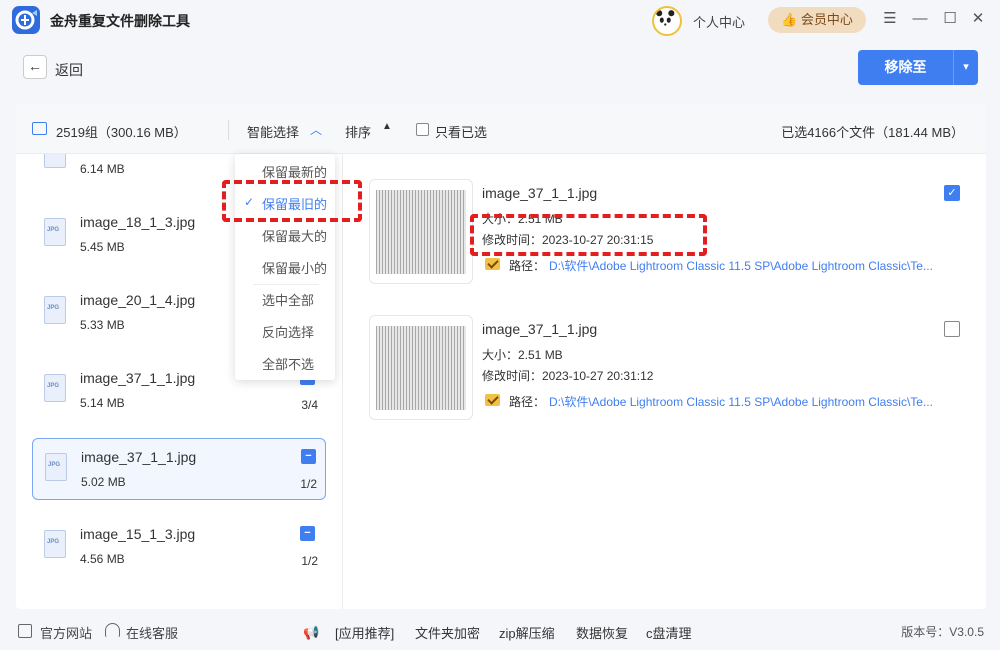 The height and width of the screenshot is (650, 1000). What do you see at coordinates (387, 126) in the screenshot?
I see `sort-icon: ▲` at bounding box center [387, 126].